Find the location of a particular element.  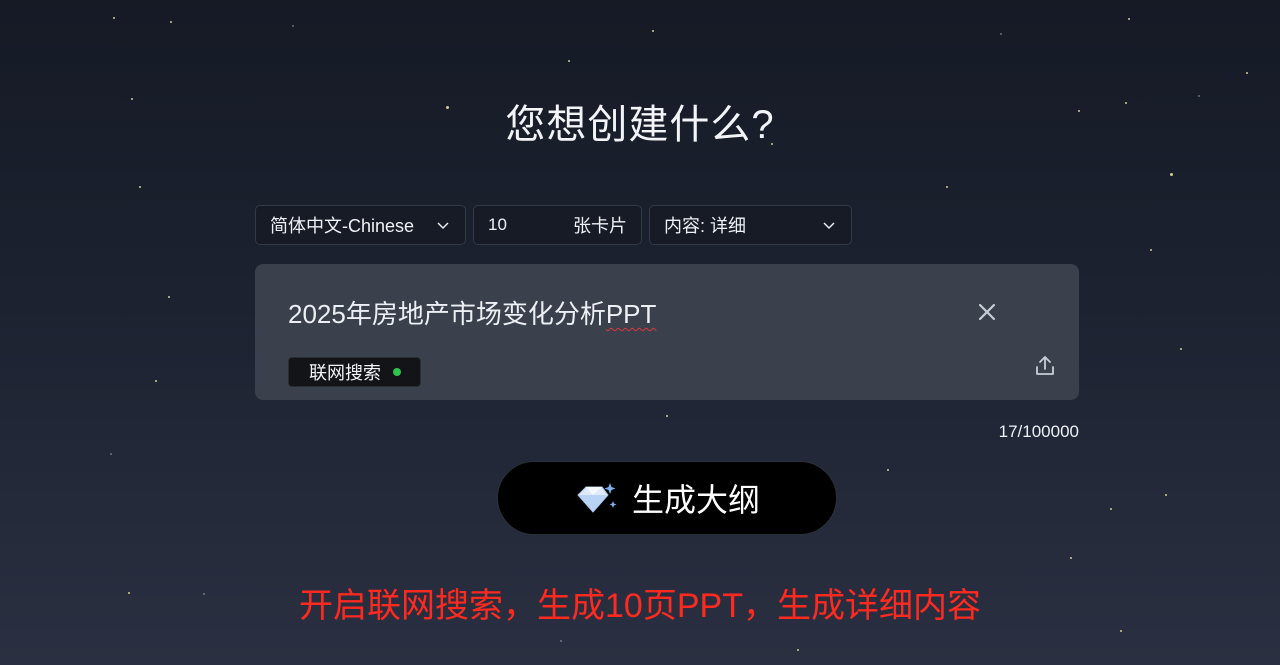

content-detail-value: 内容: 详细 is located at coordinates (705, 226).